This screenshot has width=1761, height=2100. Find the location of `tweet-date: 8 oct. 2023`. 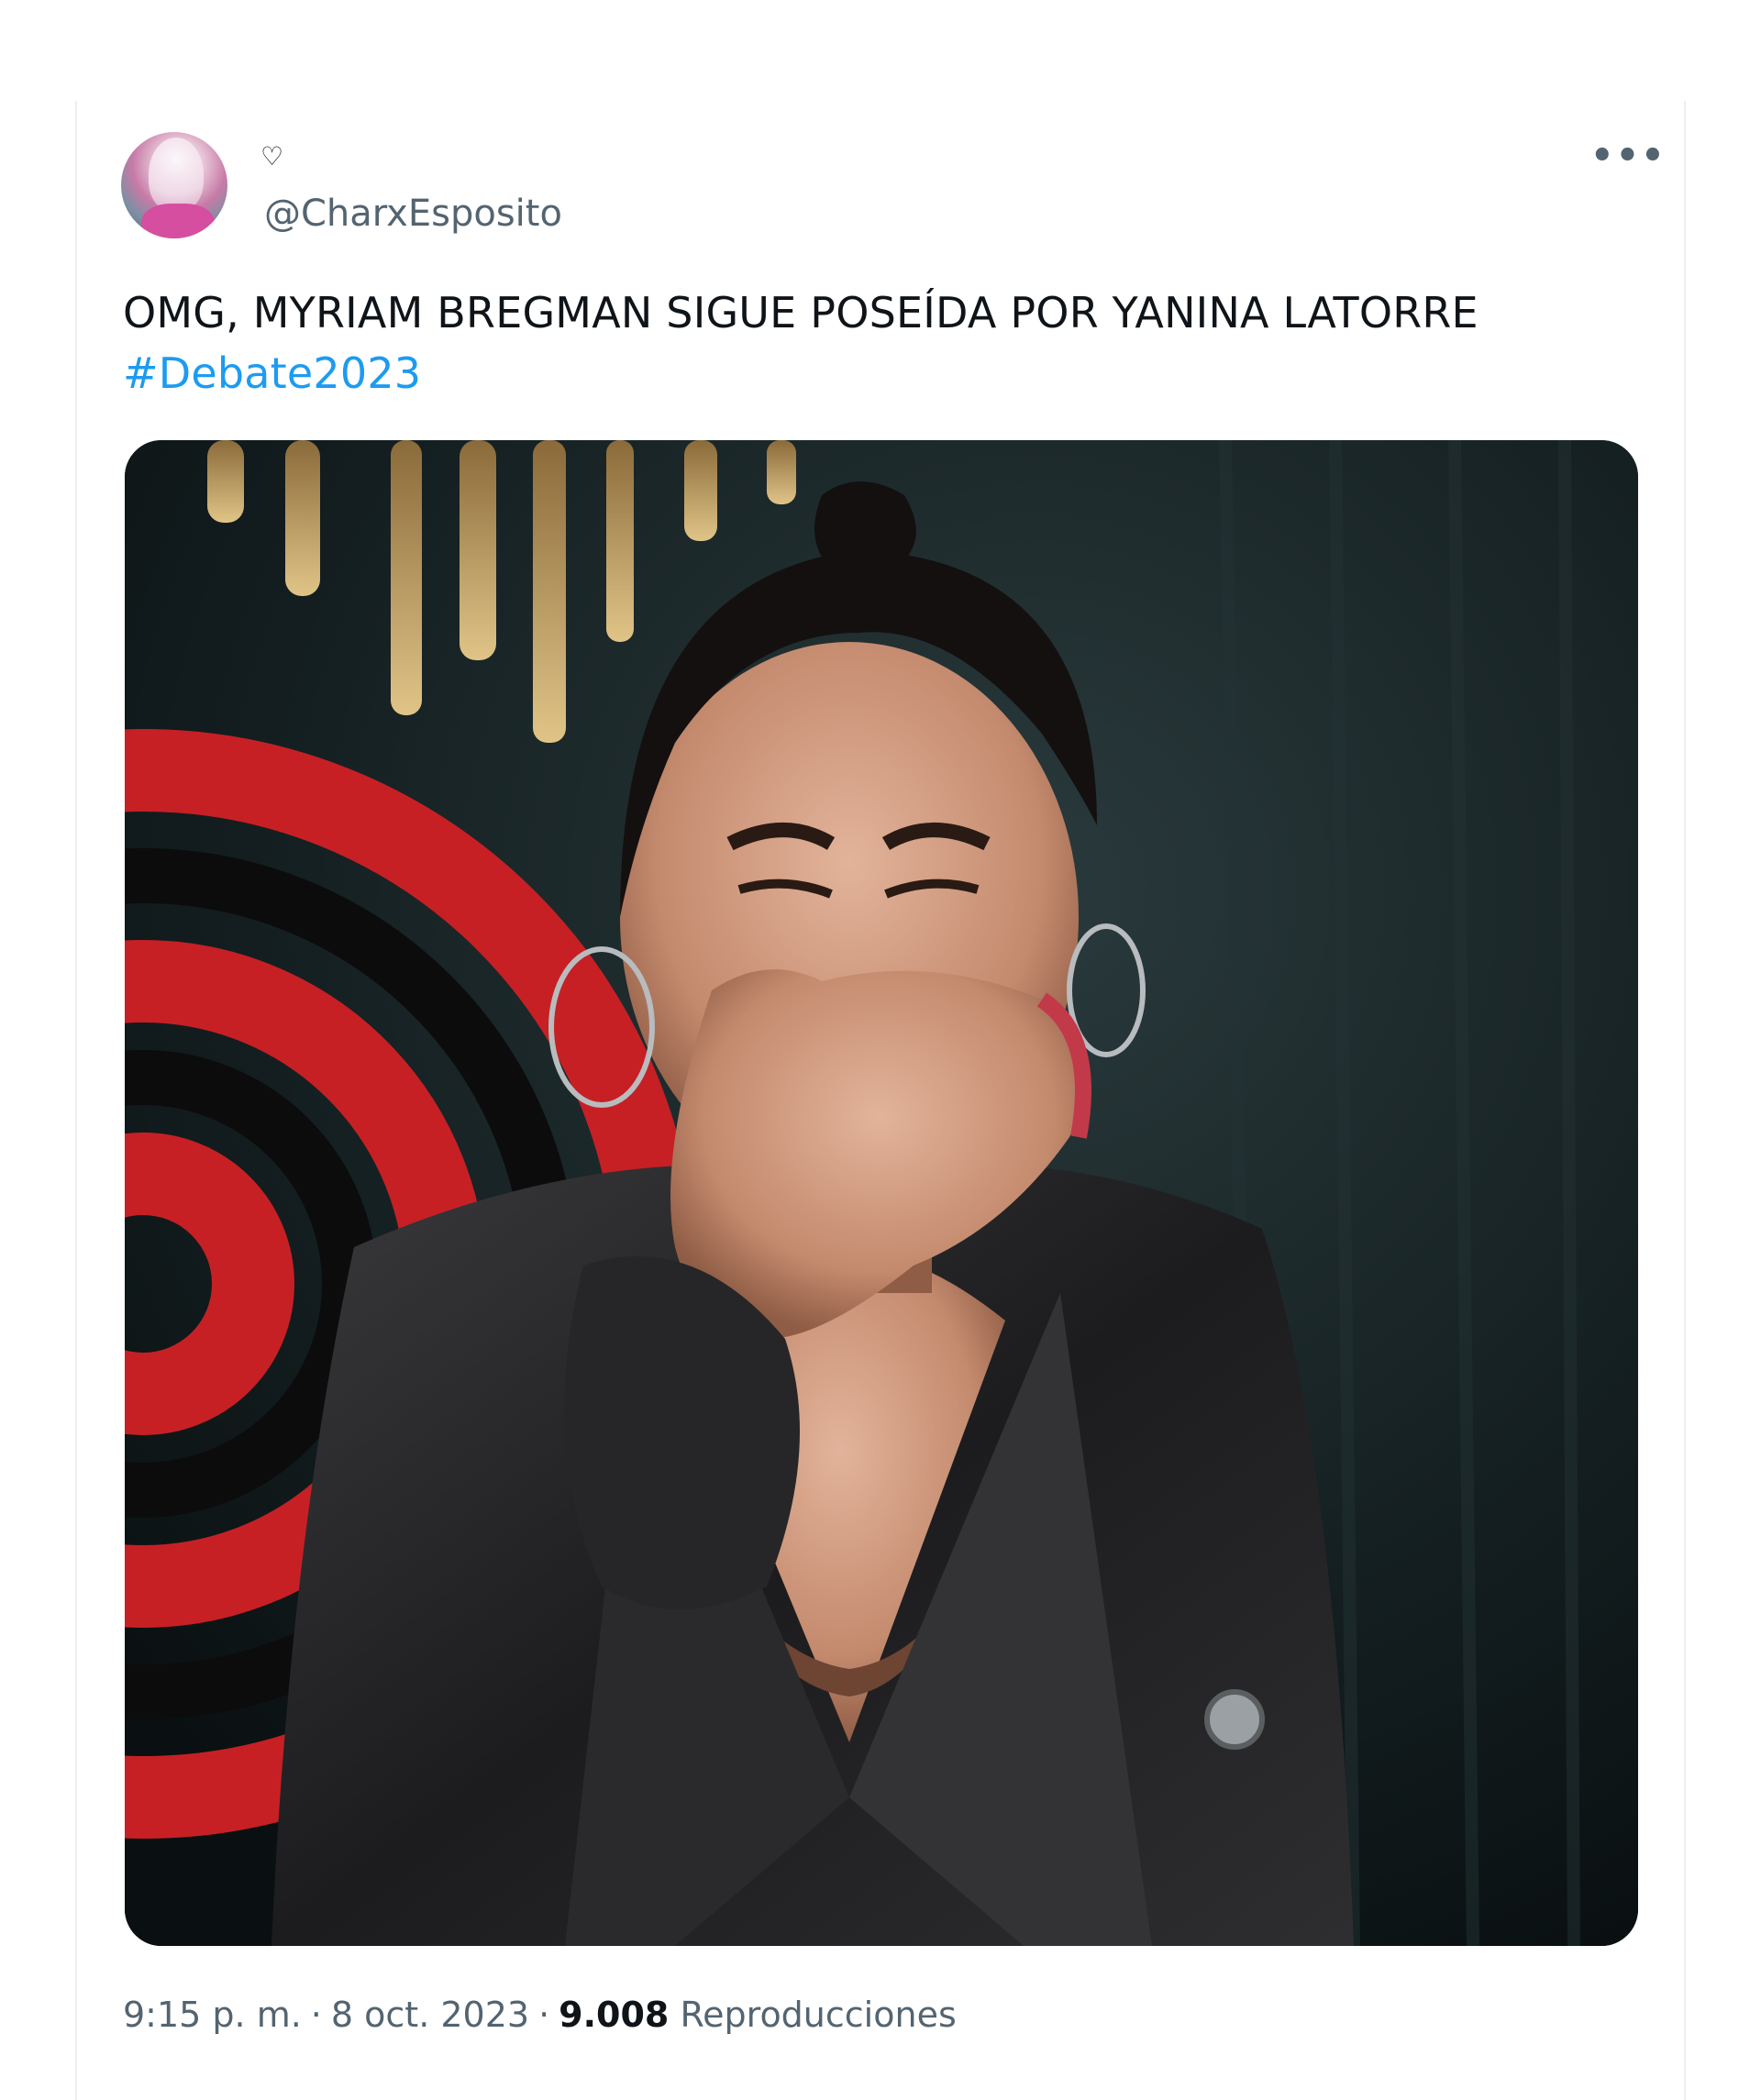

tweet-date: 8 oct. 2023 is located at coordinates (430, 2015).